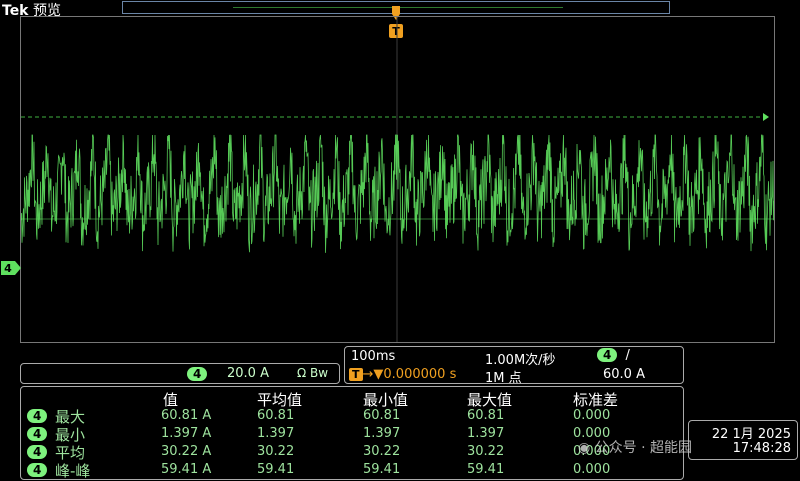  Describe the element at coordinates (180, 373) in the screenshot. I see `channel-settings-panel: 4 20.0 A Ω Bw` at that location.